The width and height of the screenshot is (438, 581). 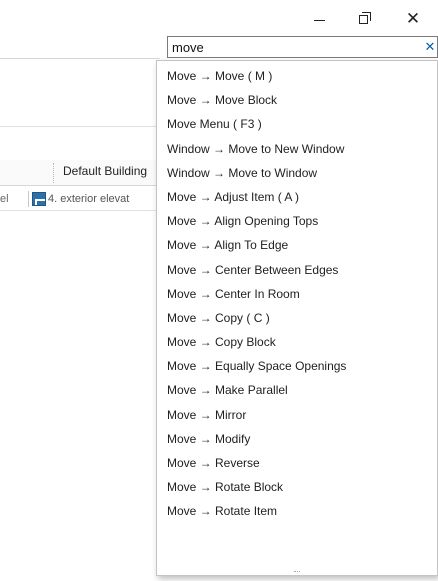 I want to click on restore-icon, so click(x=365, y=18).